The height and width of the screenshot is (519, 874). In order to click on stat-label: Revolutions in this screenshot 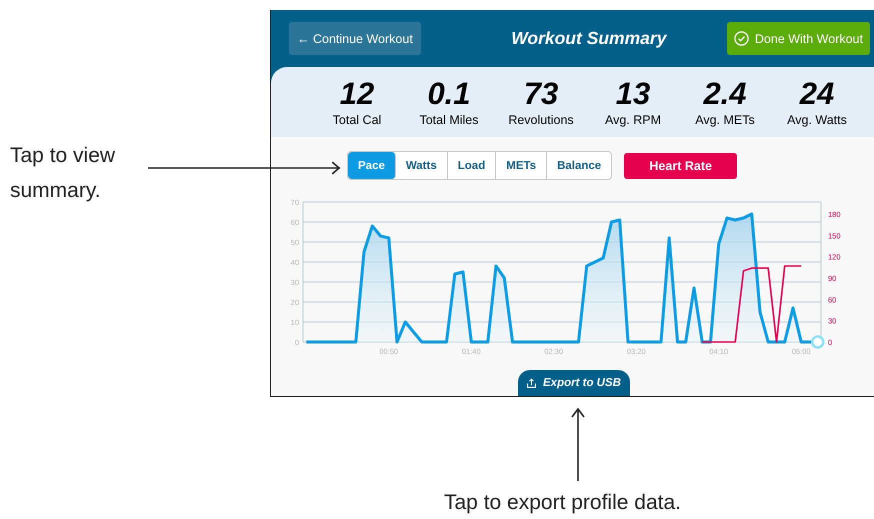, I will do `click(541, 120)`.